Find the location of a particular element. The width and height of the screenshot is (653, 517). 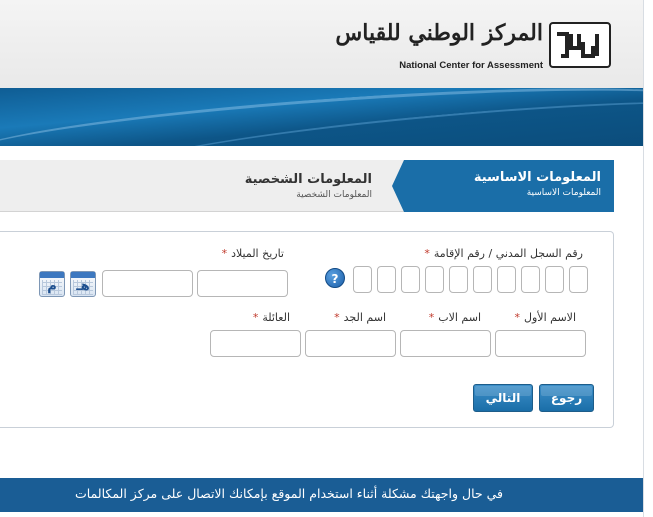

first-name-input is located at coordinates (540, 343).